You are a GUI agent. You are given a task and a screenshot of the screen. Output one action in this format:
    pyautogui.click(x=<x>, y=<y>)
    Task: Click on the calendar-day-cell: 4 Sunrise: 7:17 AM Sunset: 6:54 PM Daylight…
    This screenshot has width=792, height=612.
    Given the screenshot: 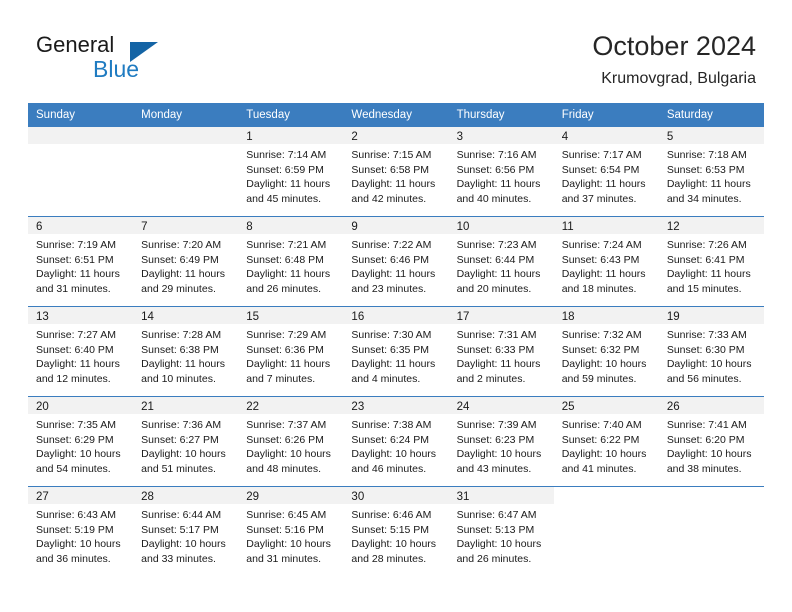 What is the action you would take?
    pyautogui.click(x=606, y=172)
    